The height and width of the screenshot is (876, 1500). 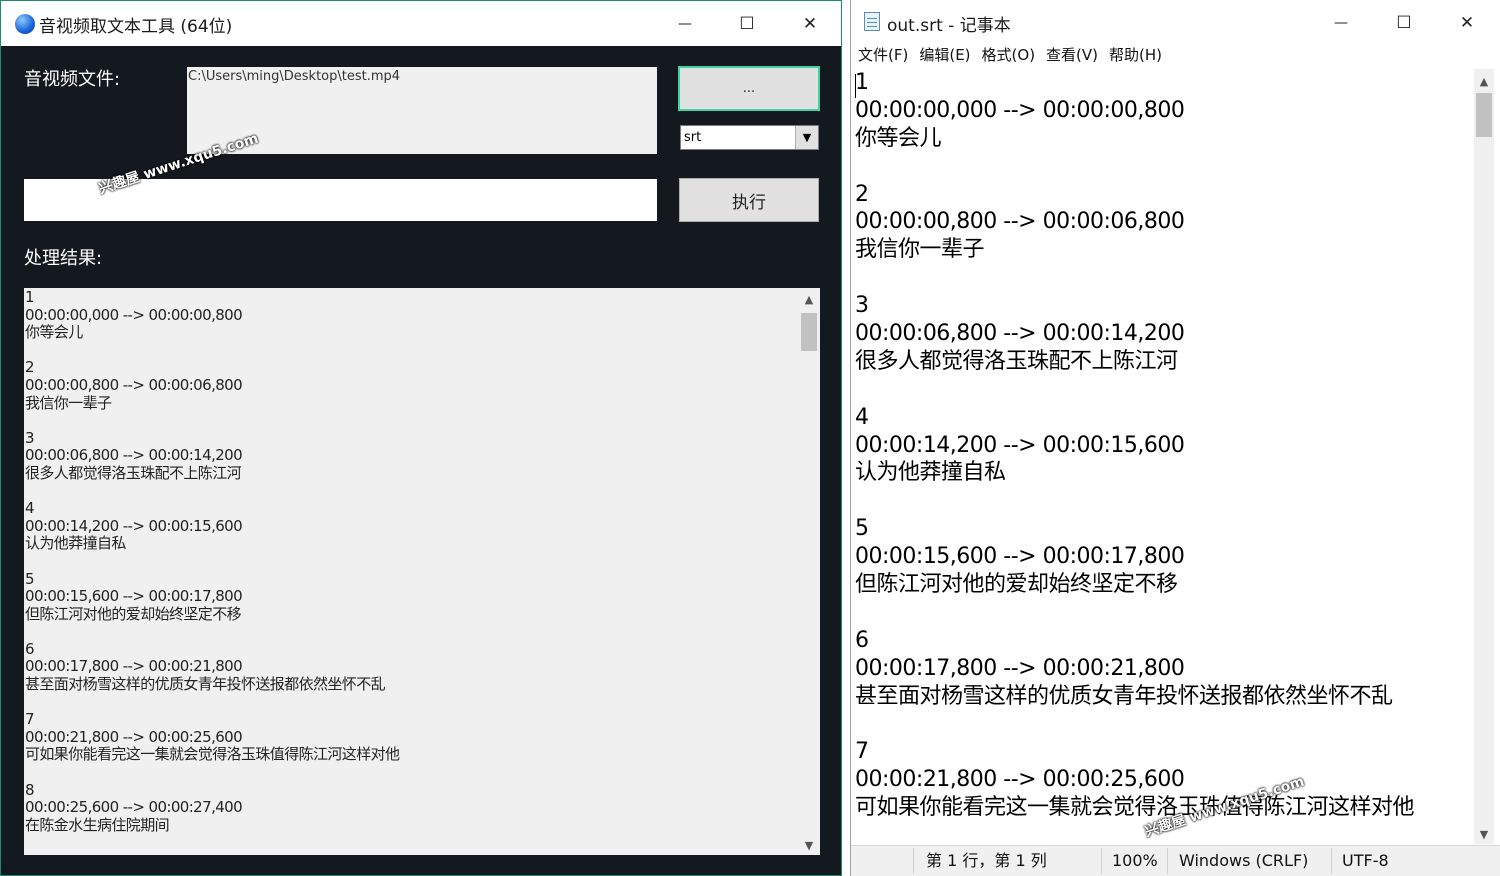 I want to click on editor-line: 认为他莽撞自私, so click(x=930, y=473).